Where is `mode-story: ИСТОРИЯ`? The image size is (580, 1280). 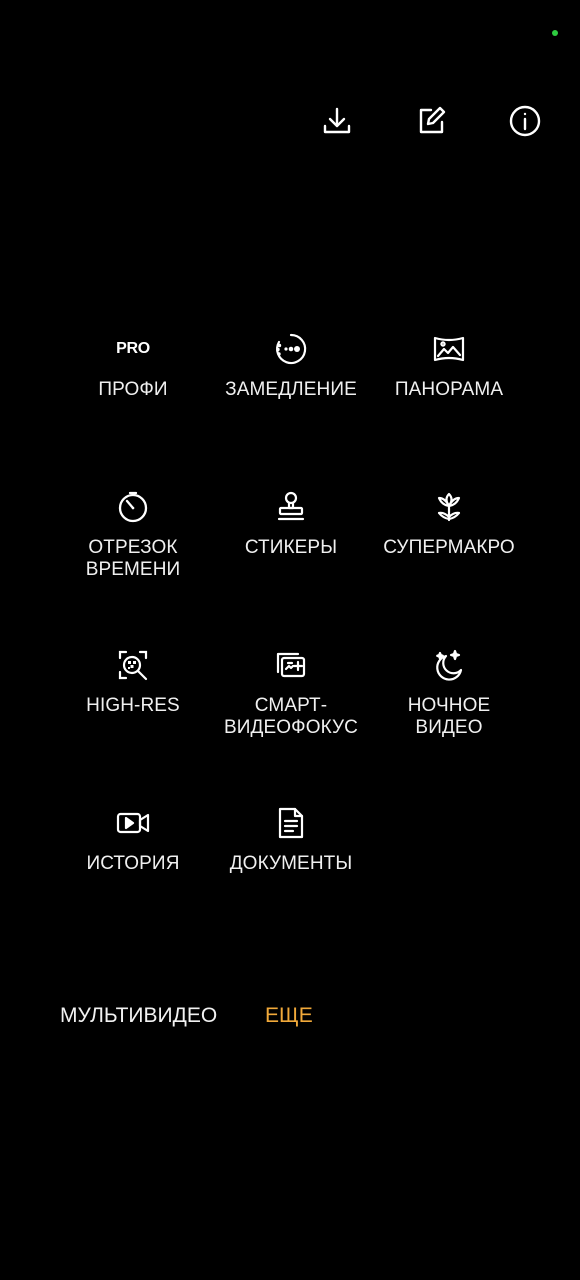
mode-story: ИСТОРИЯ is located at coordinates (133, 840).